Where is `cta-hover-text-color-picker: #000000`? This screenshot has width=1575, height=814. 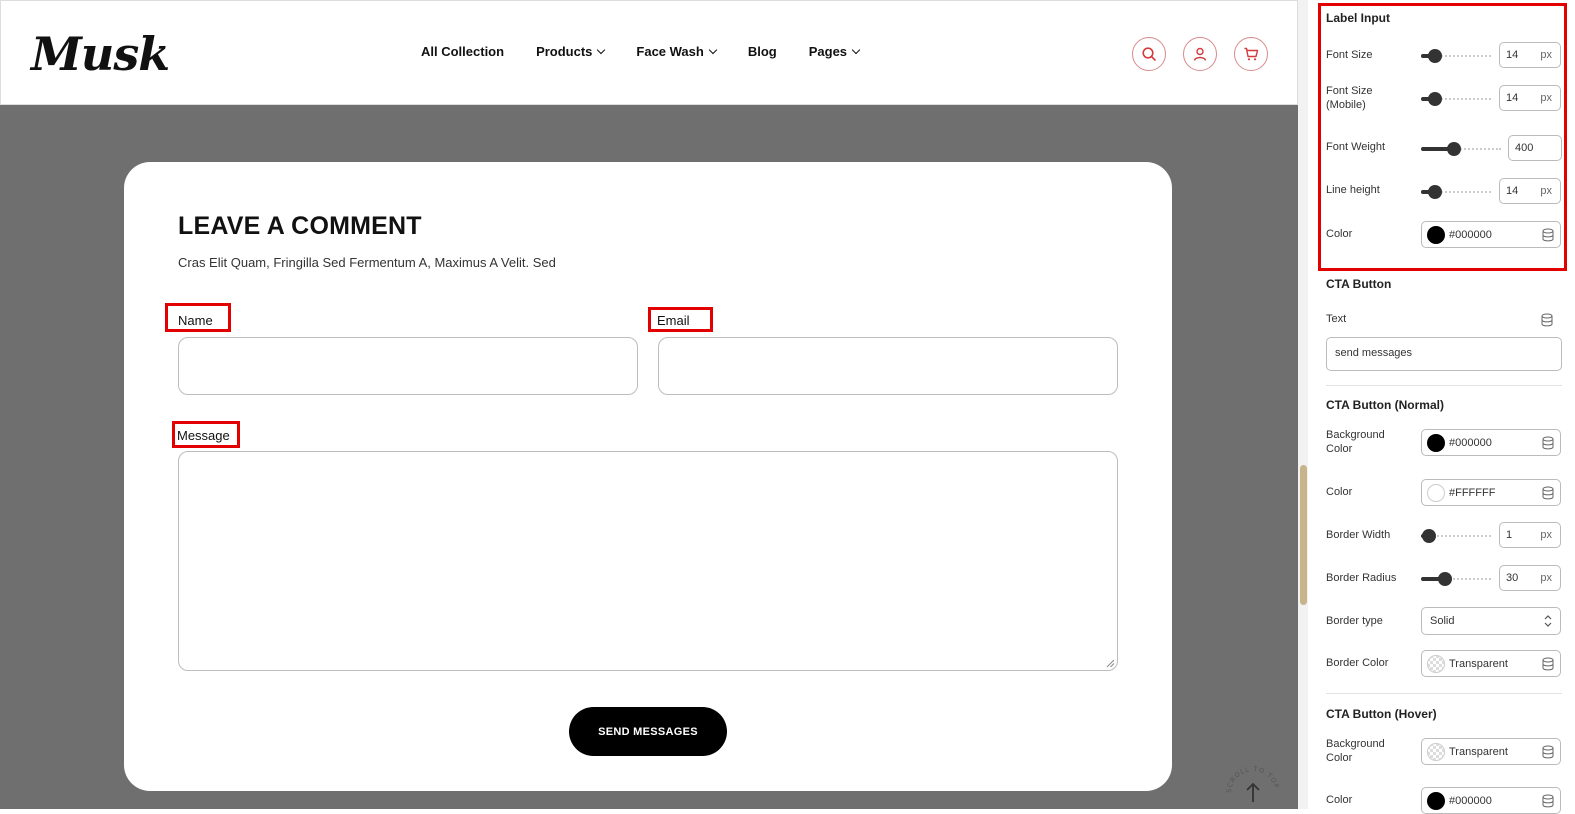
cta-hover-text-color-picker: #000000 is located at coordinates (1491, 800).